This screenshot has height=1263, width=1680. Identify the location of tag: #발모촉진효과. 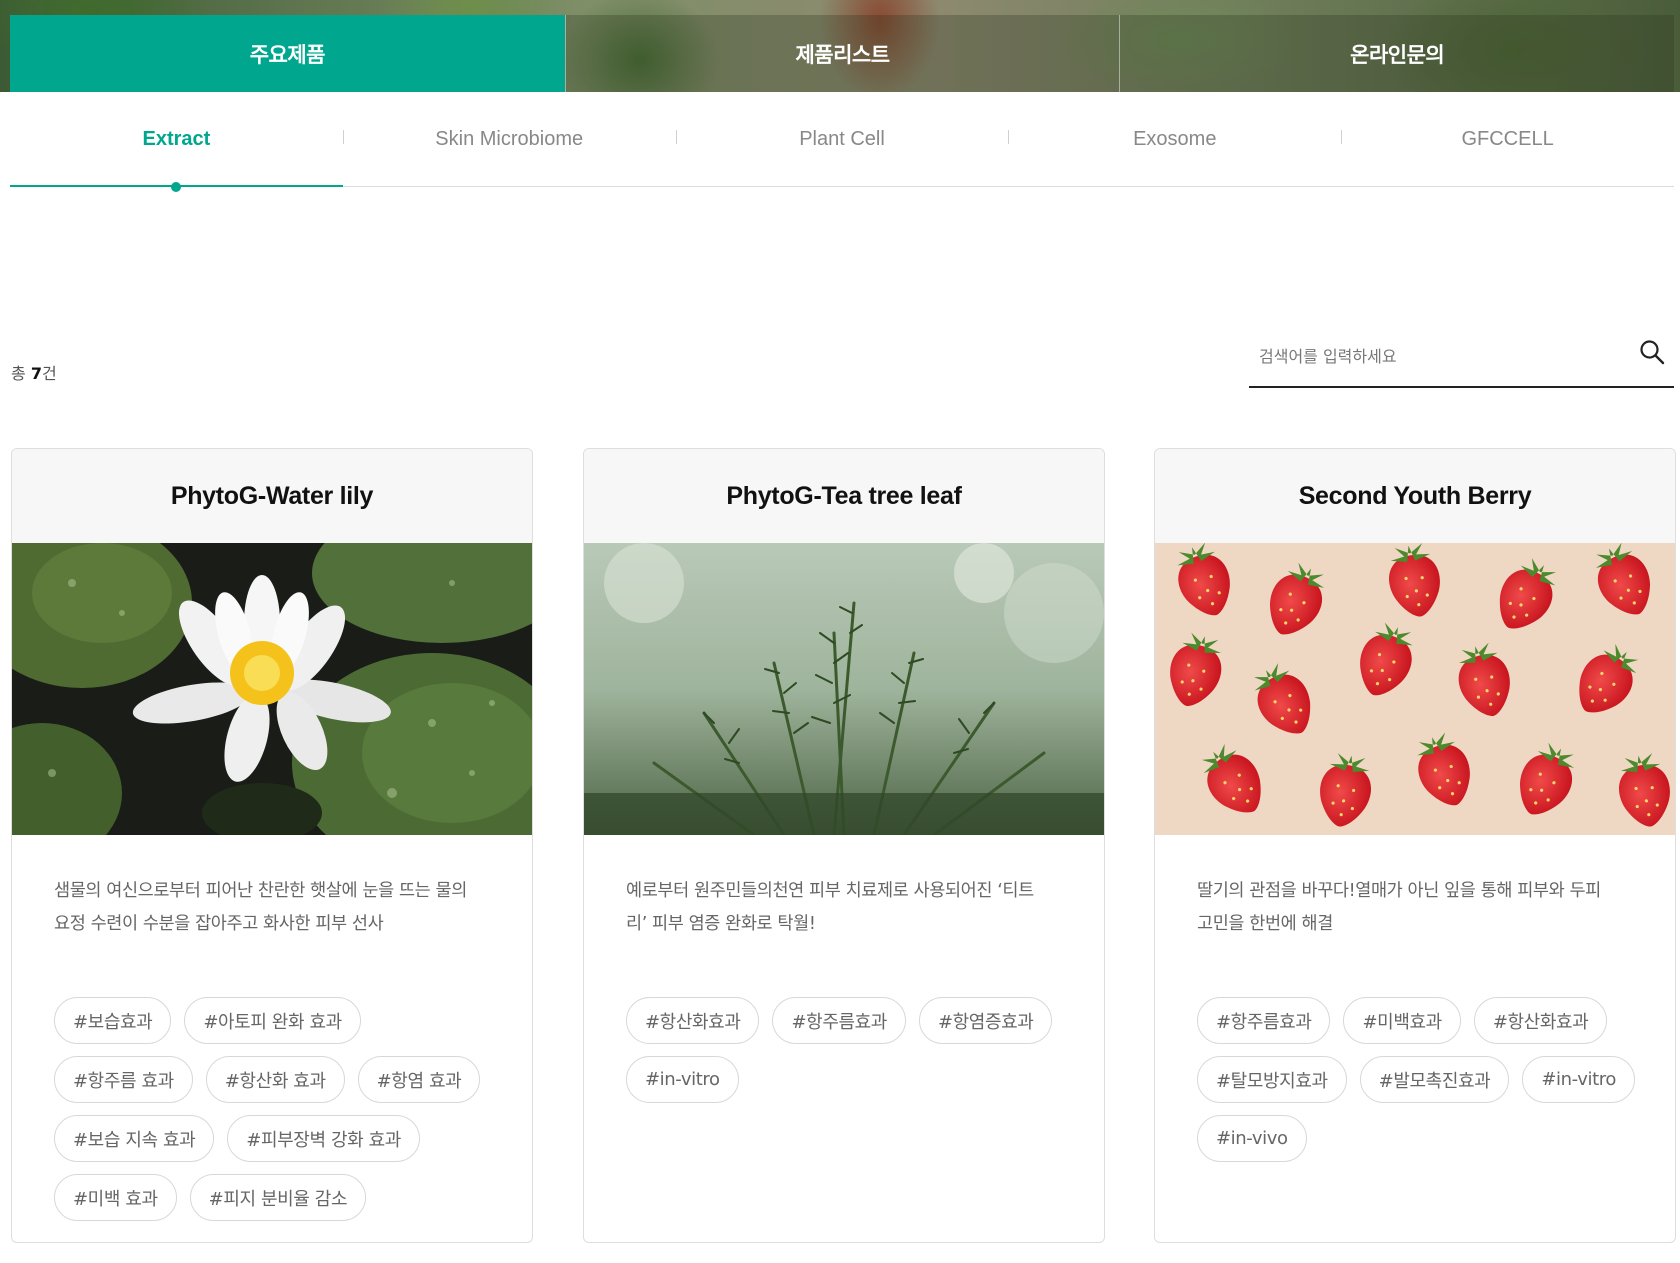
(1434, 1079).